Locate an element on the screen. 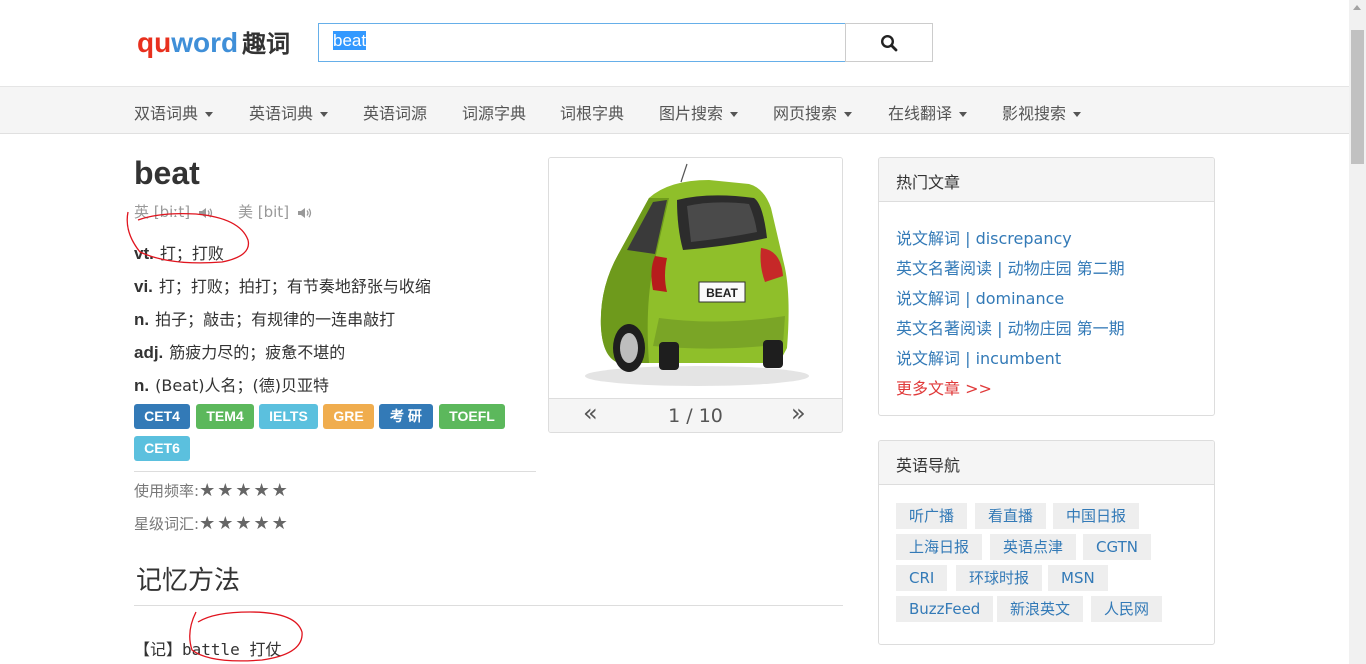 The image size is (1366, 664). search-icon is located at coordinates (889, 42).